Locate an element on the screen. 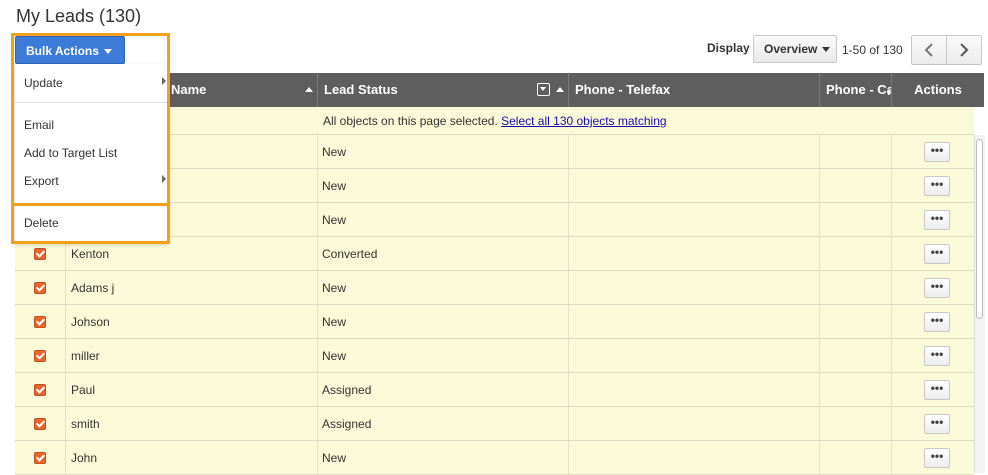  lead-status: Converted is located at coordinates (350, 254).